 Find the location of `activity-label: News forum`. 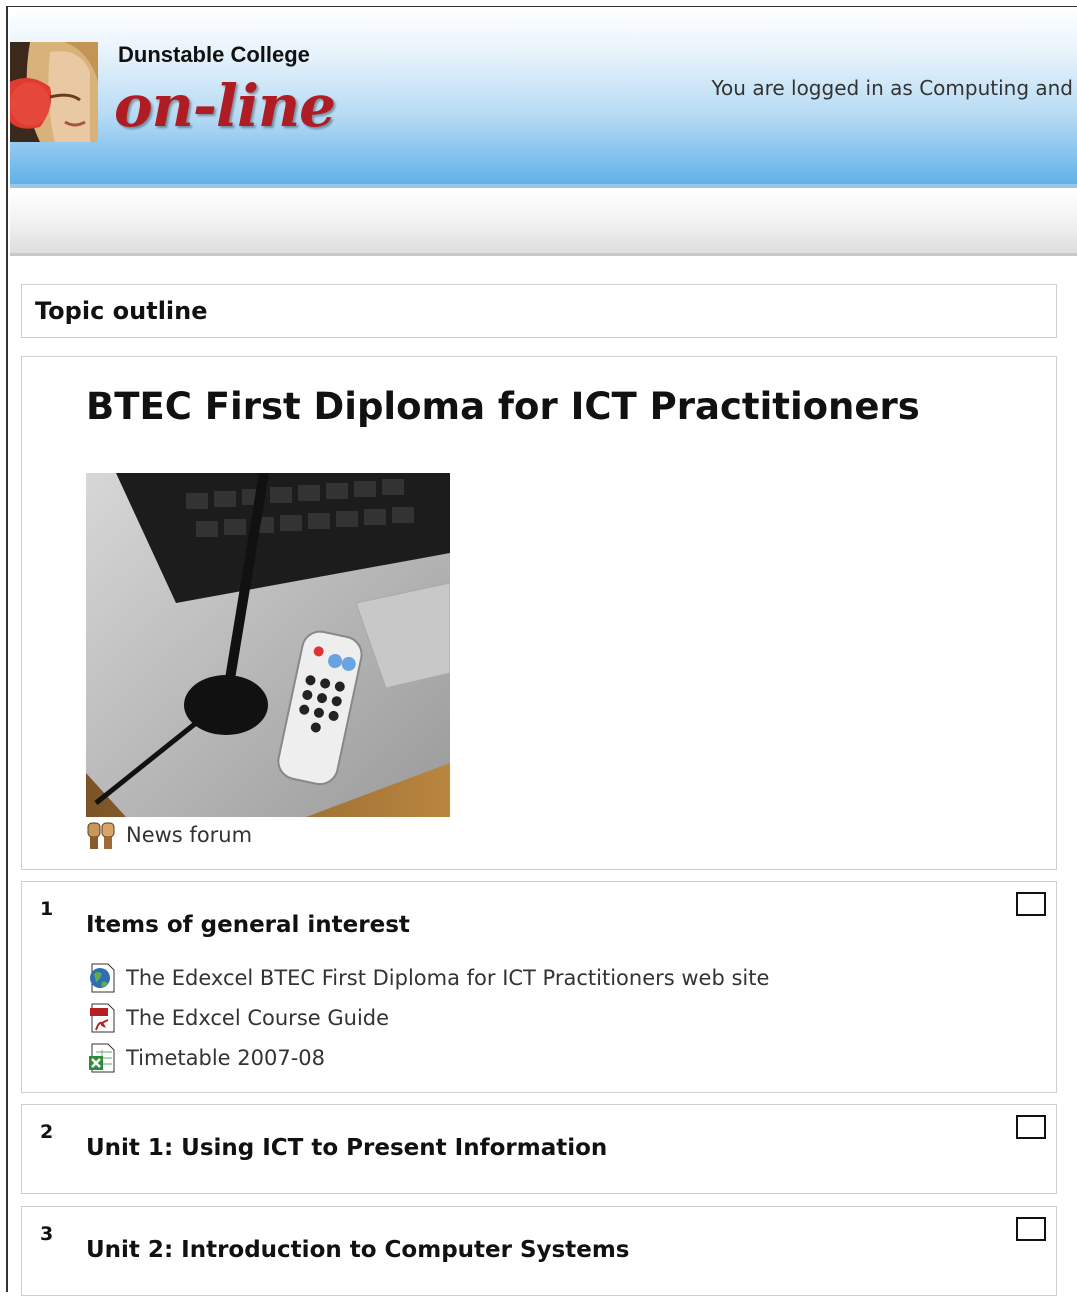

activity-label: News forum is located at coordinates (189, 835).